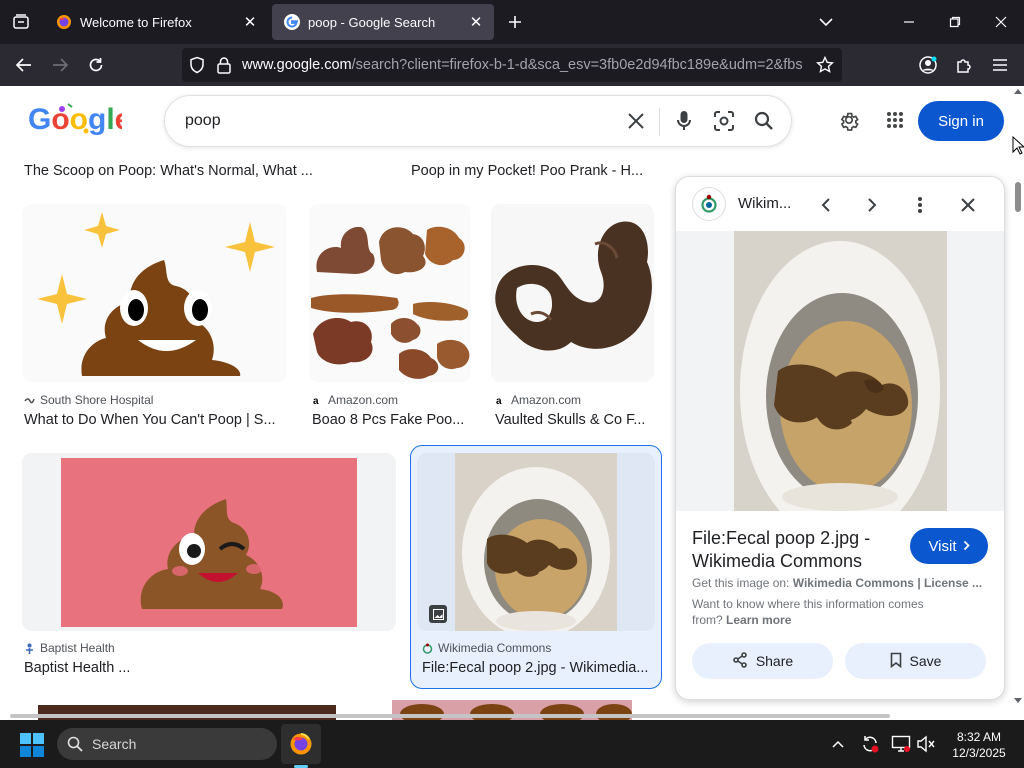 The height and width of the screenshot is (768, 1024). What do you see at coordinates (32, 747) in the screenshot?
I see `windows-start-icon` at bounding box center [32, 747].